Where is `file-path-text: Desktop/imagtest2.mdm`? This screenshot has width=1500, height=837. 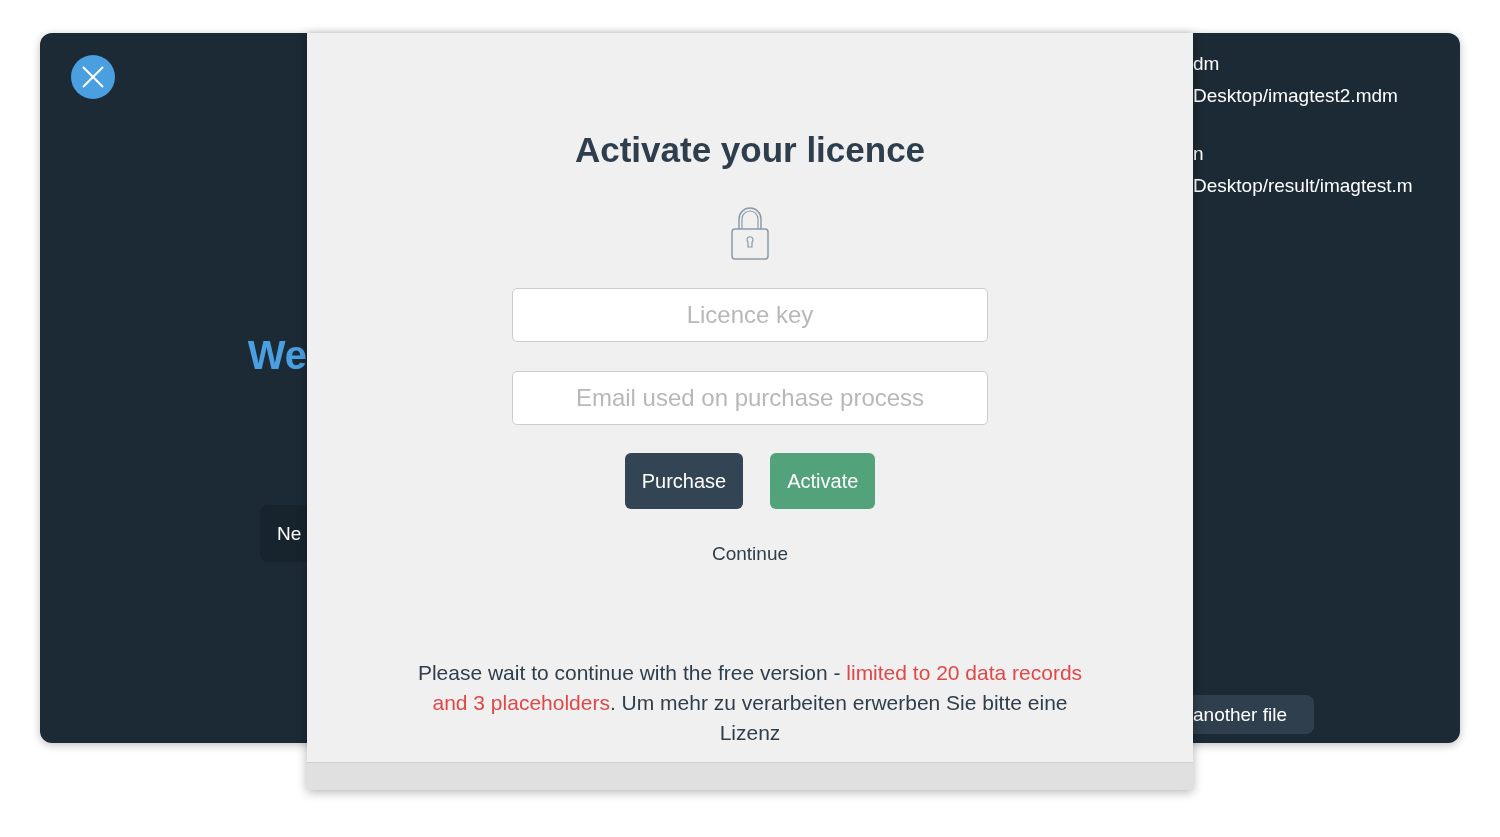
file-path-text: Desktop/imagtest2.mdm is located at coordinates (1295, 96).